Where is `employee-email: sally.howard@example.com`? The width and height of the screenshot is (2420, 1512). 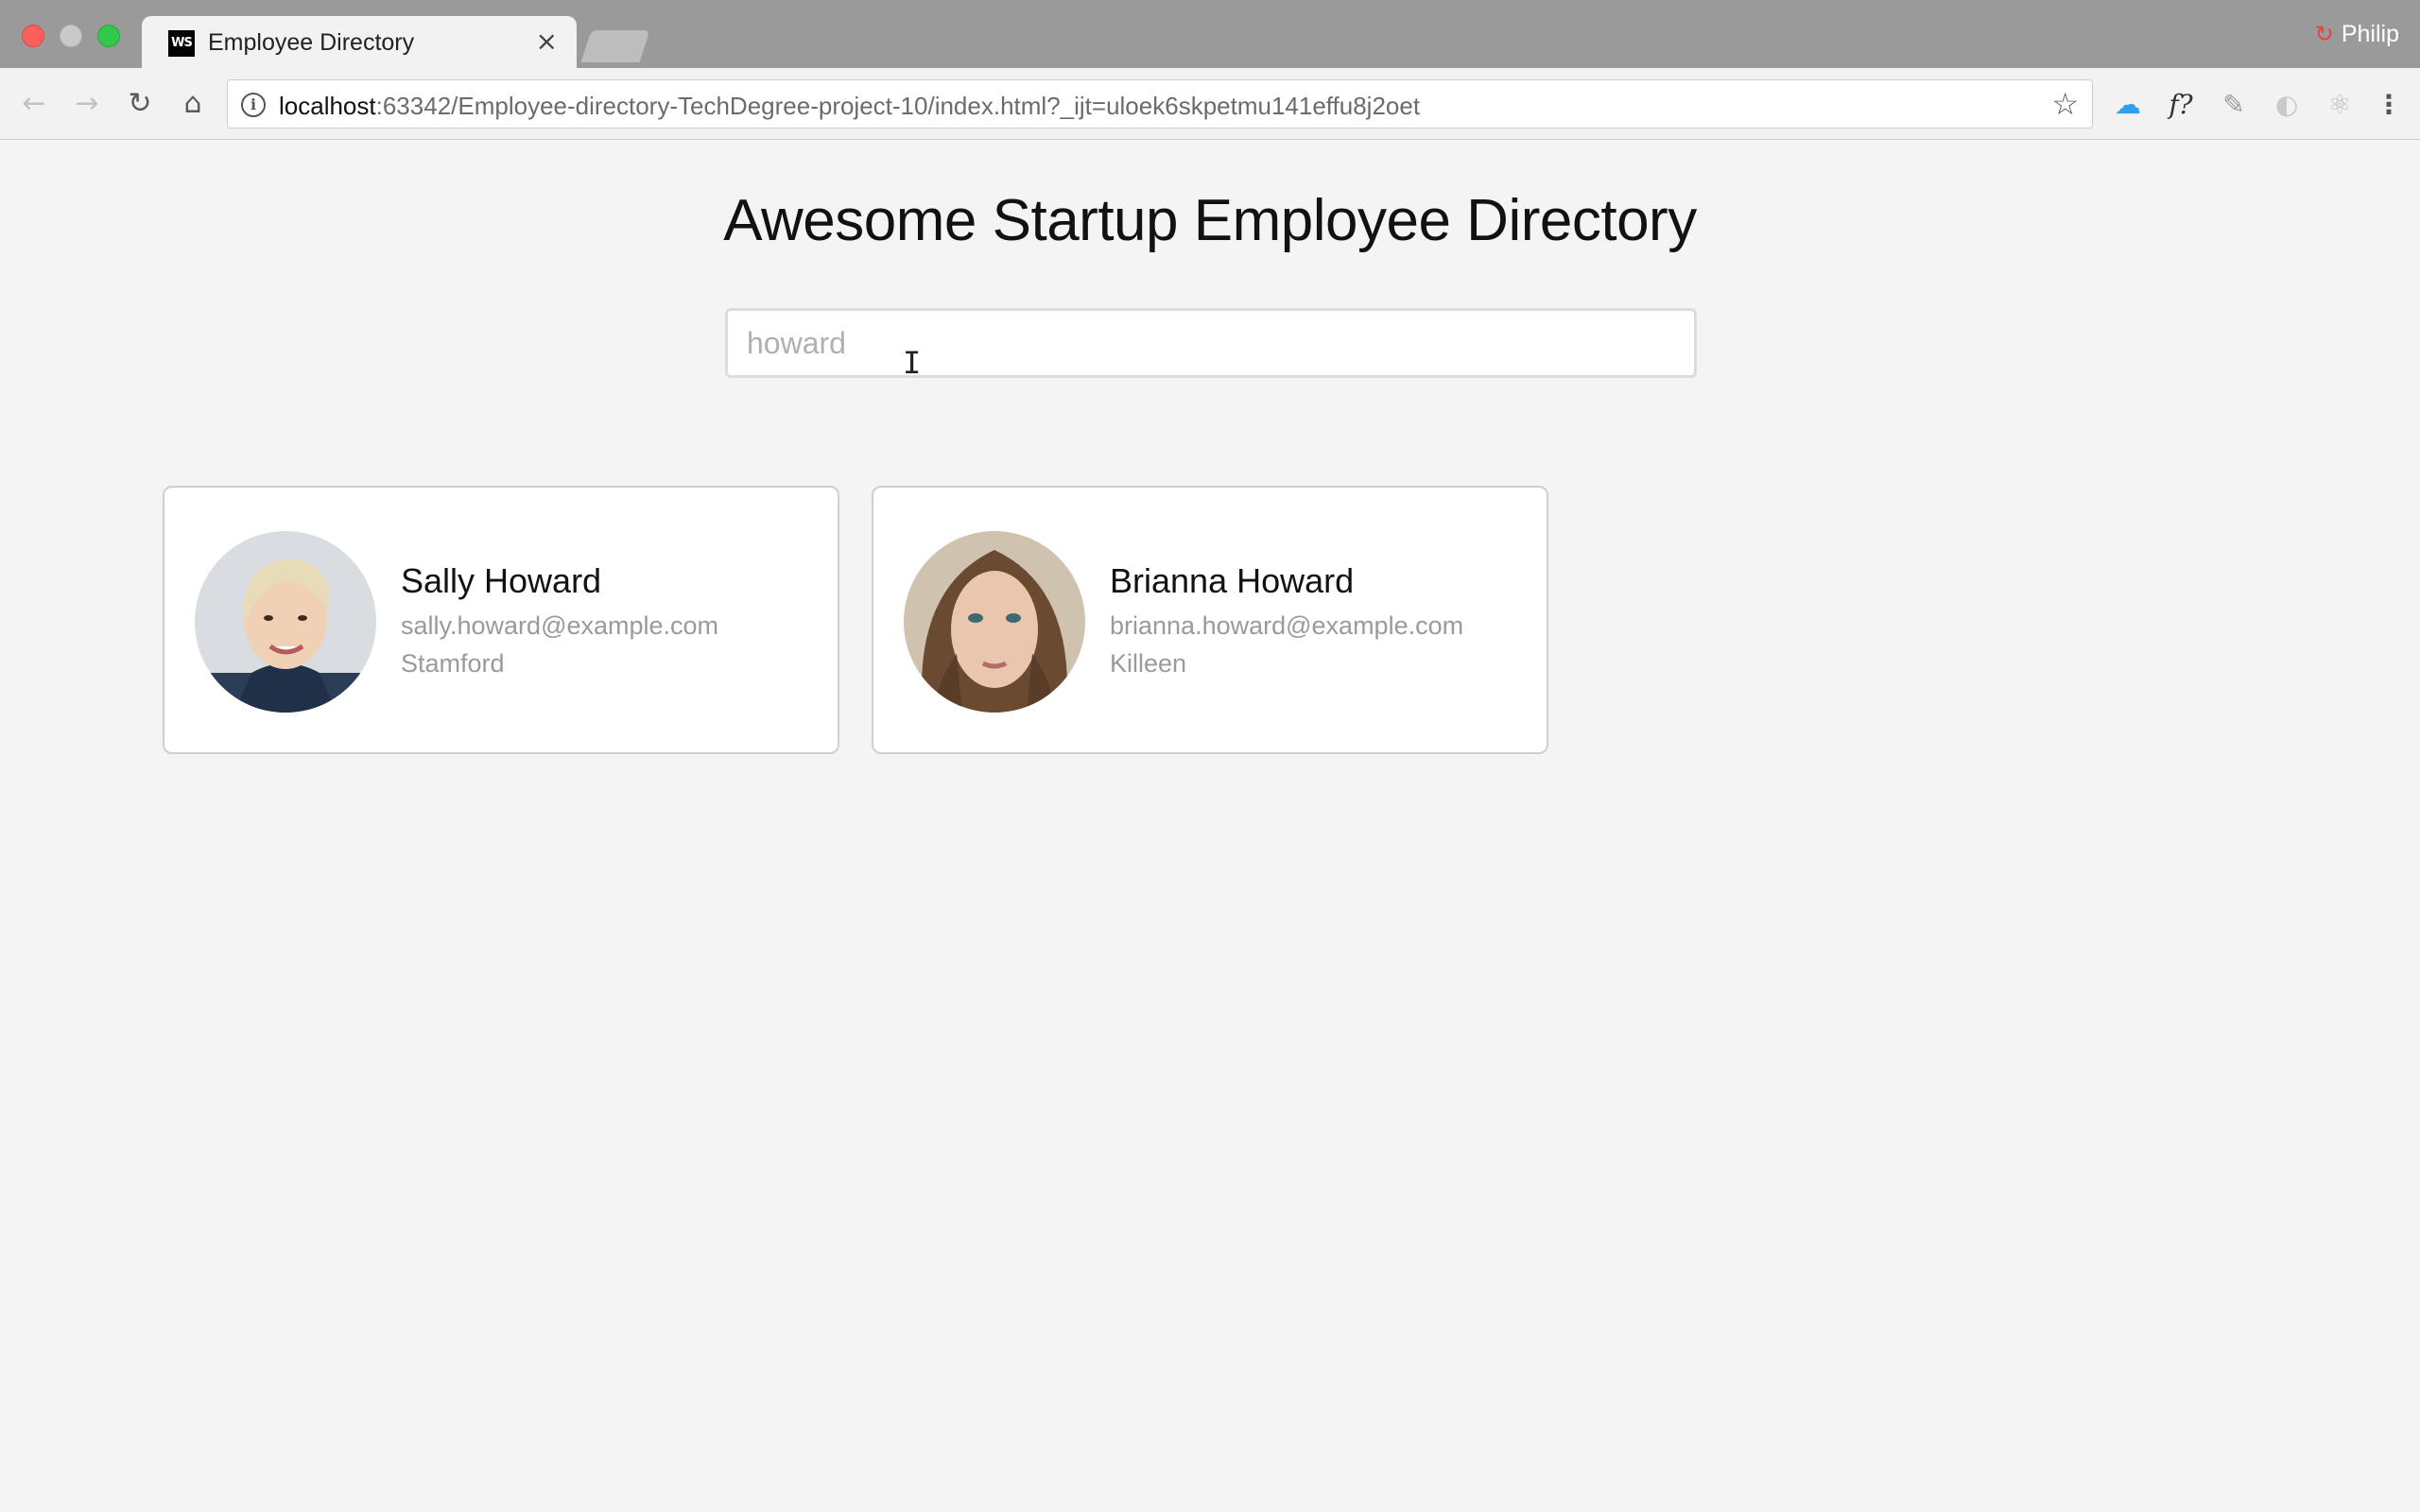
employee-email: sally.howard@example.com is located at coordinates (560, 625).